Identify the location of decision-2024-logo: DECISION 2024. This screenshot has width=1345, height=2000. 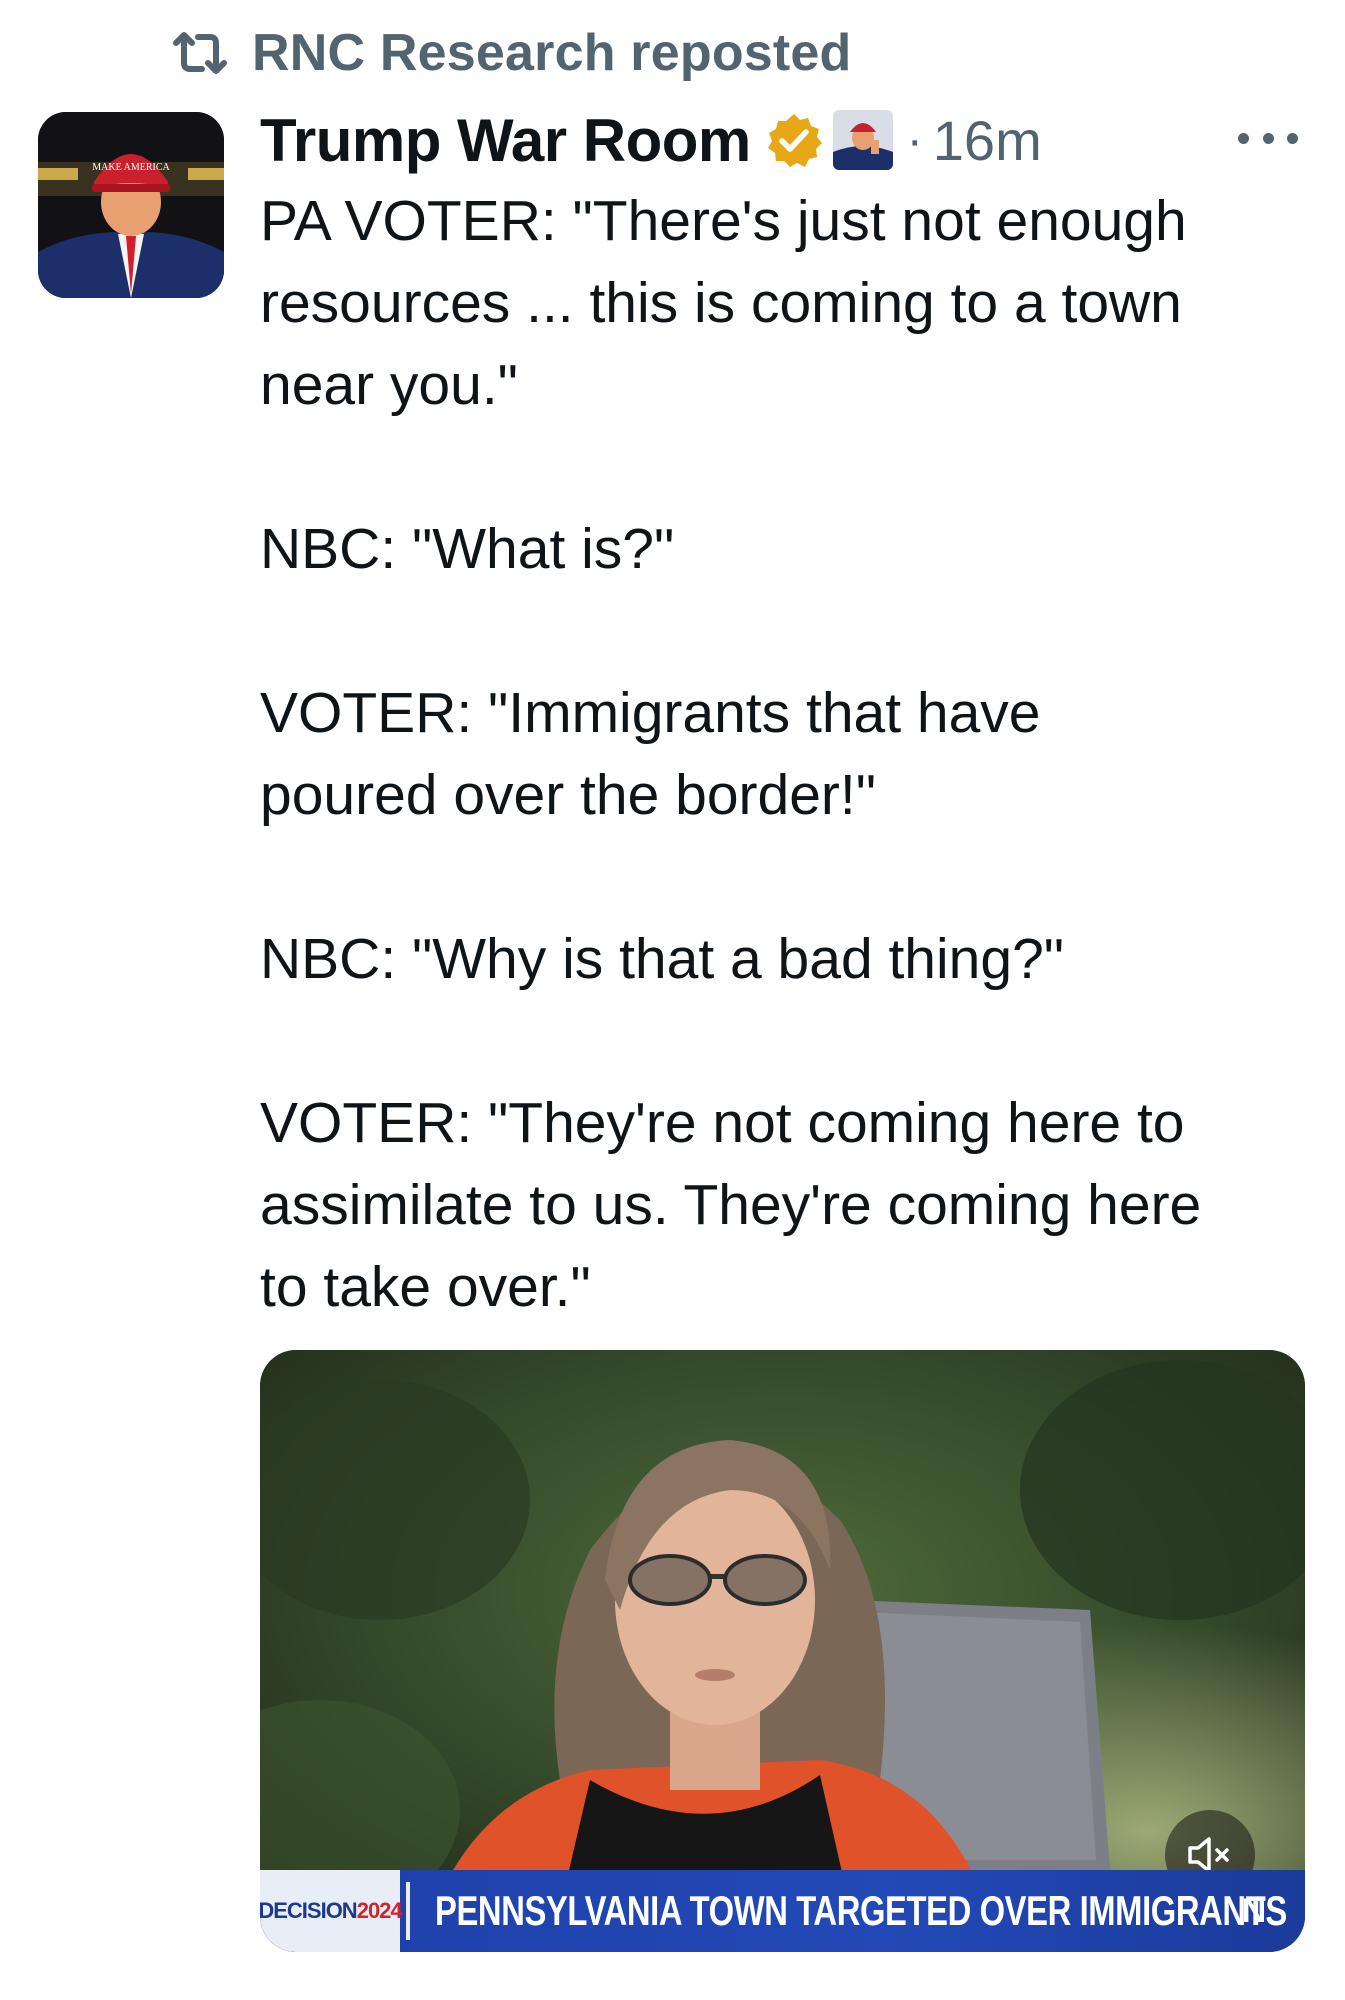
(331, 1911).